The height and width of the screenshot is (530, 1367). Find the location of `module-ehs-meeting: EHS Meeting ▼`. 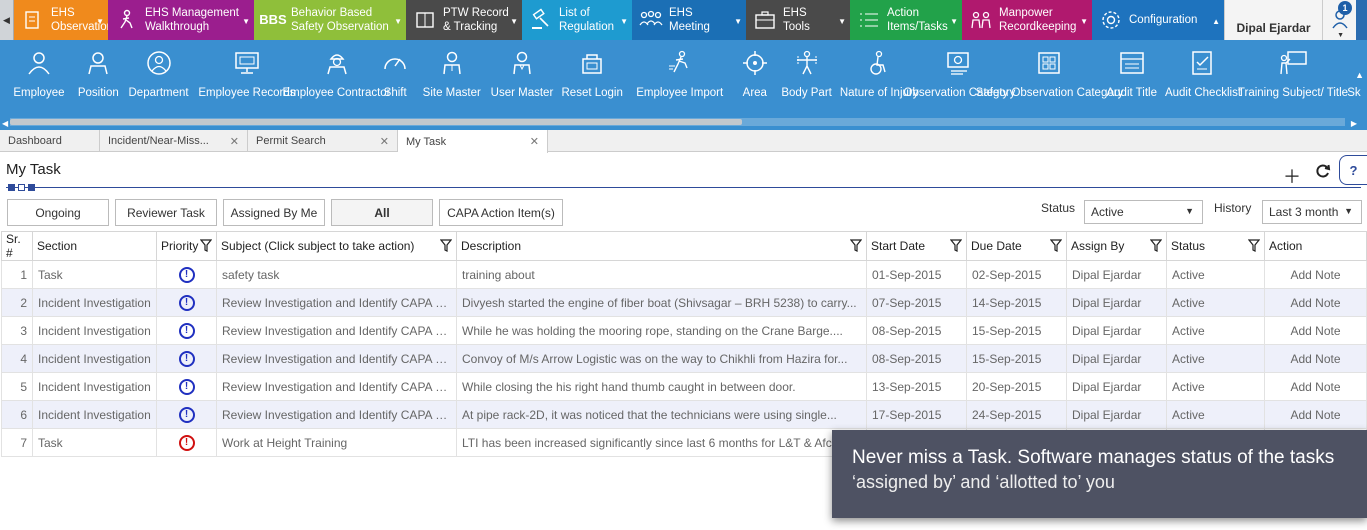

module-ehs-meeting: EHS Meeting ▼ is located at coordinates (689, 20).